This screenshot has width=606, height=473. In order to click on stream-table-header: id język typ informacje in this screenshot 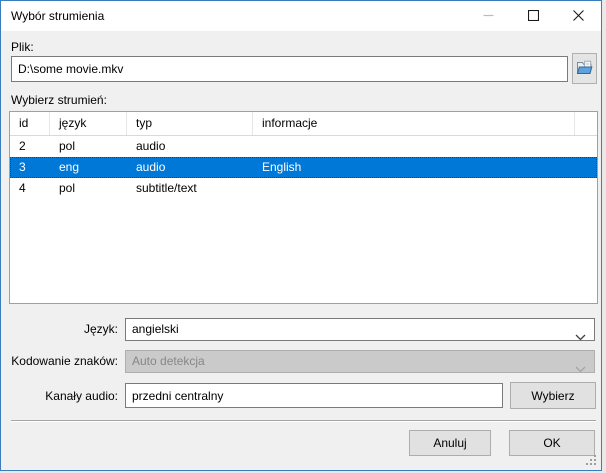, I will do `click(303, 124)`.